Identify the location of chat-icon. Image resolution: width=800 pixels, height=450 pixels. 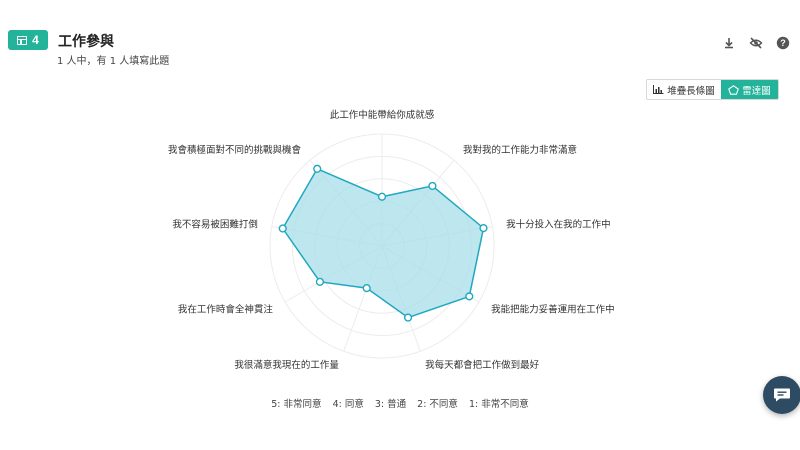
(782, 395).